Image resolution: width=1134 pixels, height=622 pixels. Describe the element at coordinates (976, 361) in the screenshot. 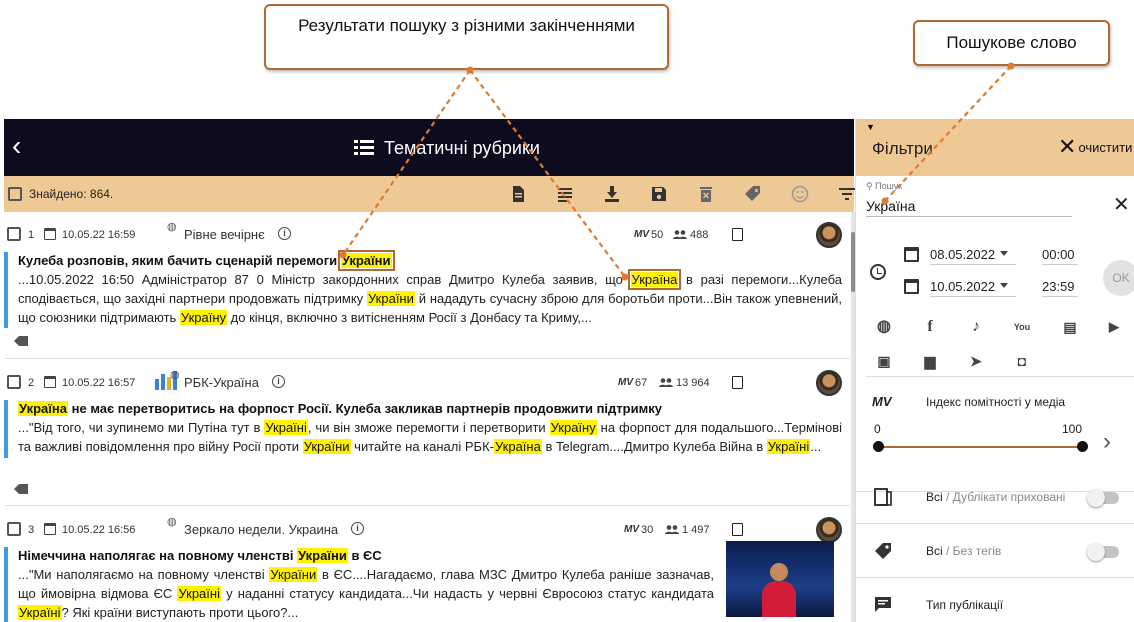

I see `telegram-icon: ➤` at that location.